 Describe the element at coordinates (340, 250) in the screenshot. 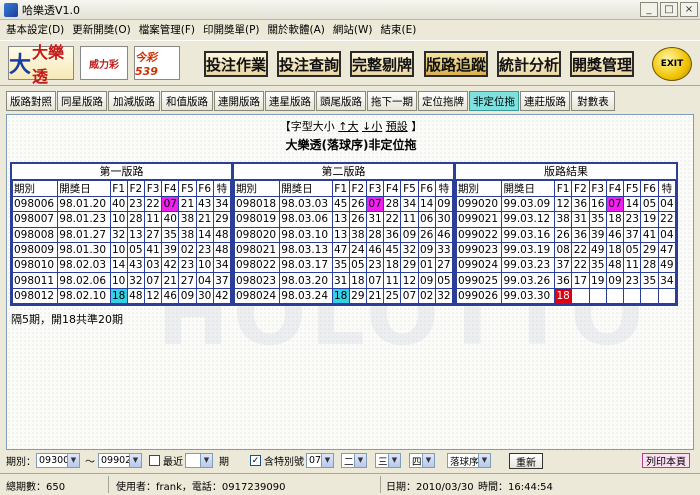

I see `table-cell: 47` at that location.